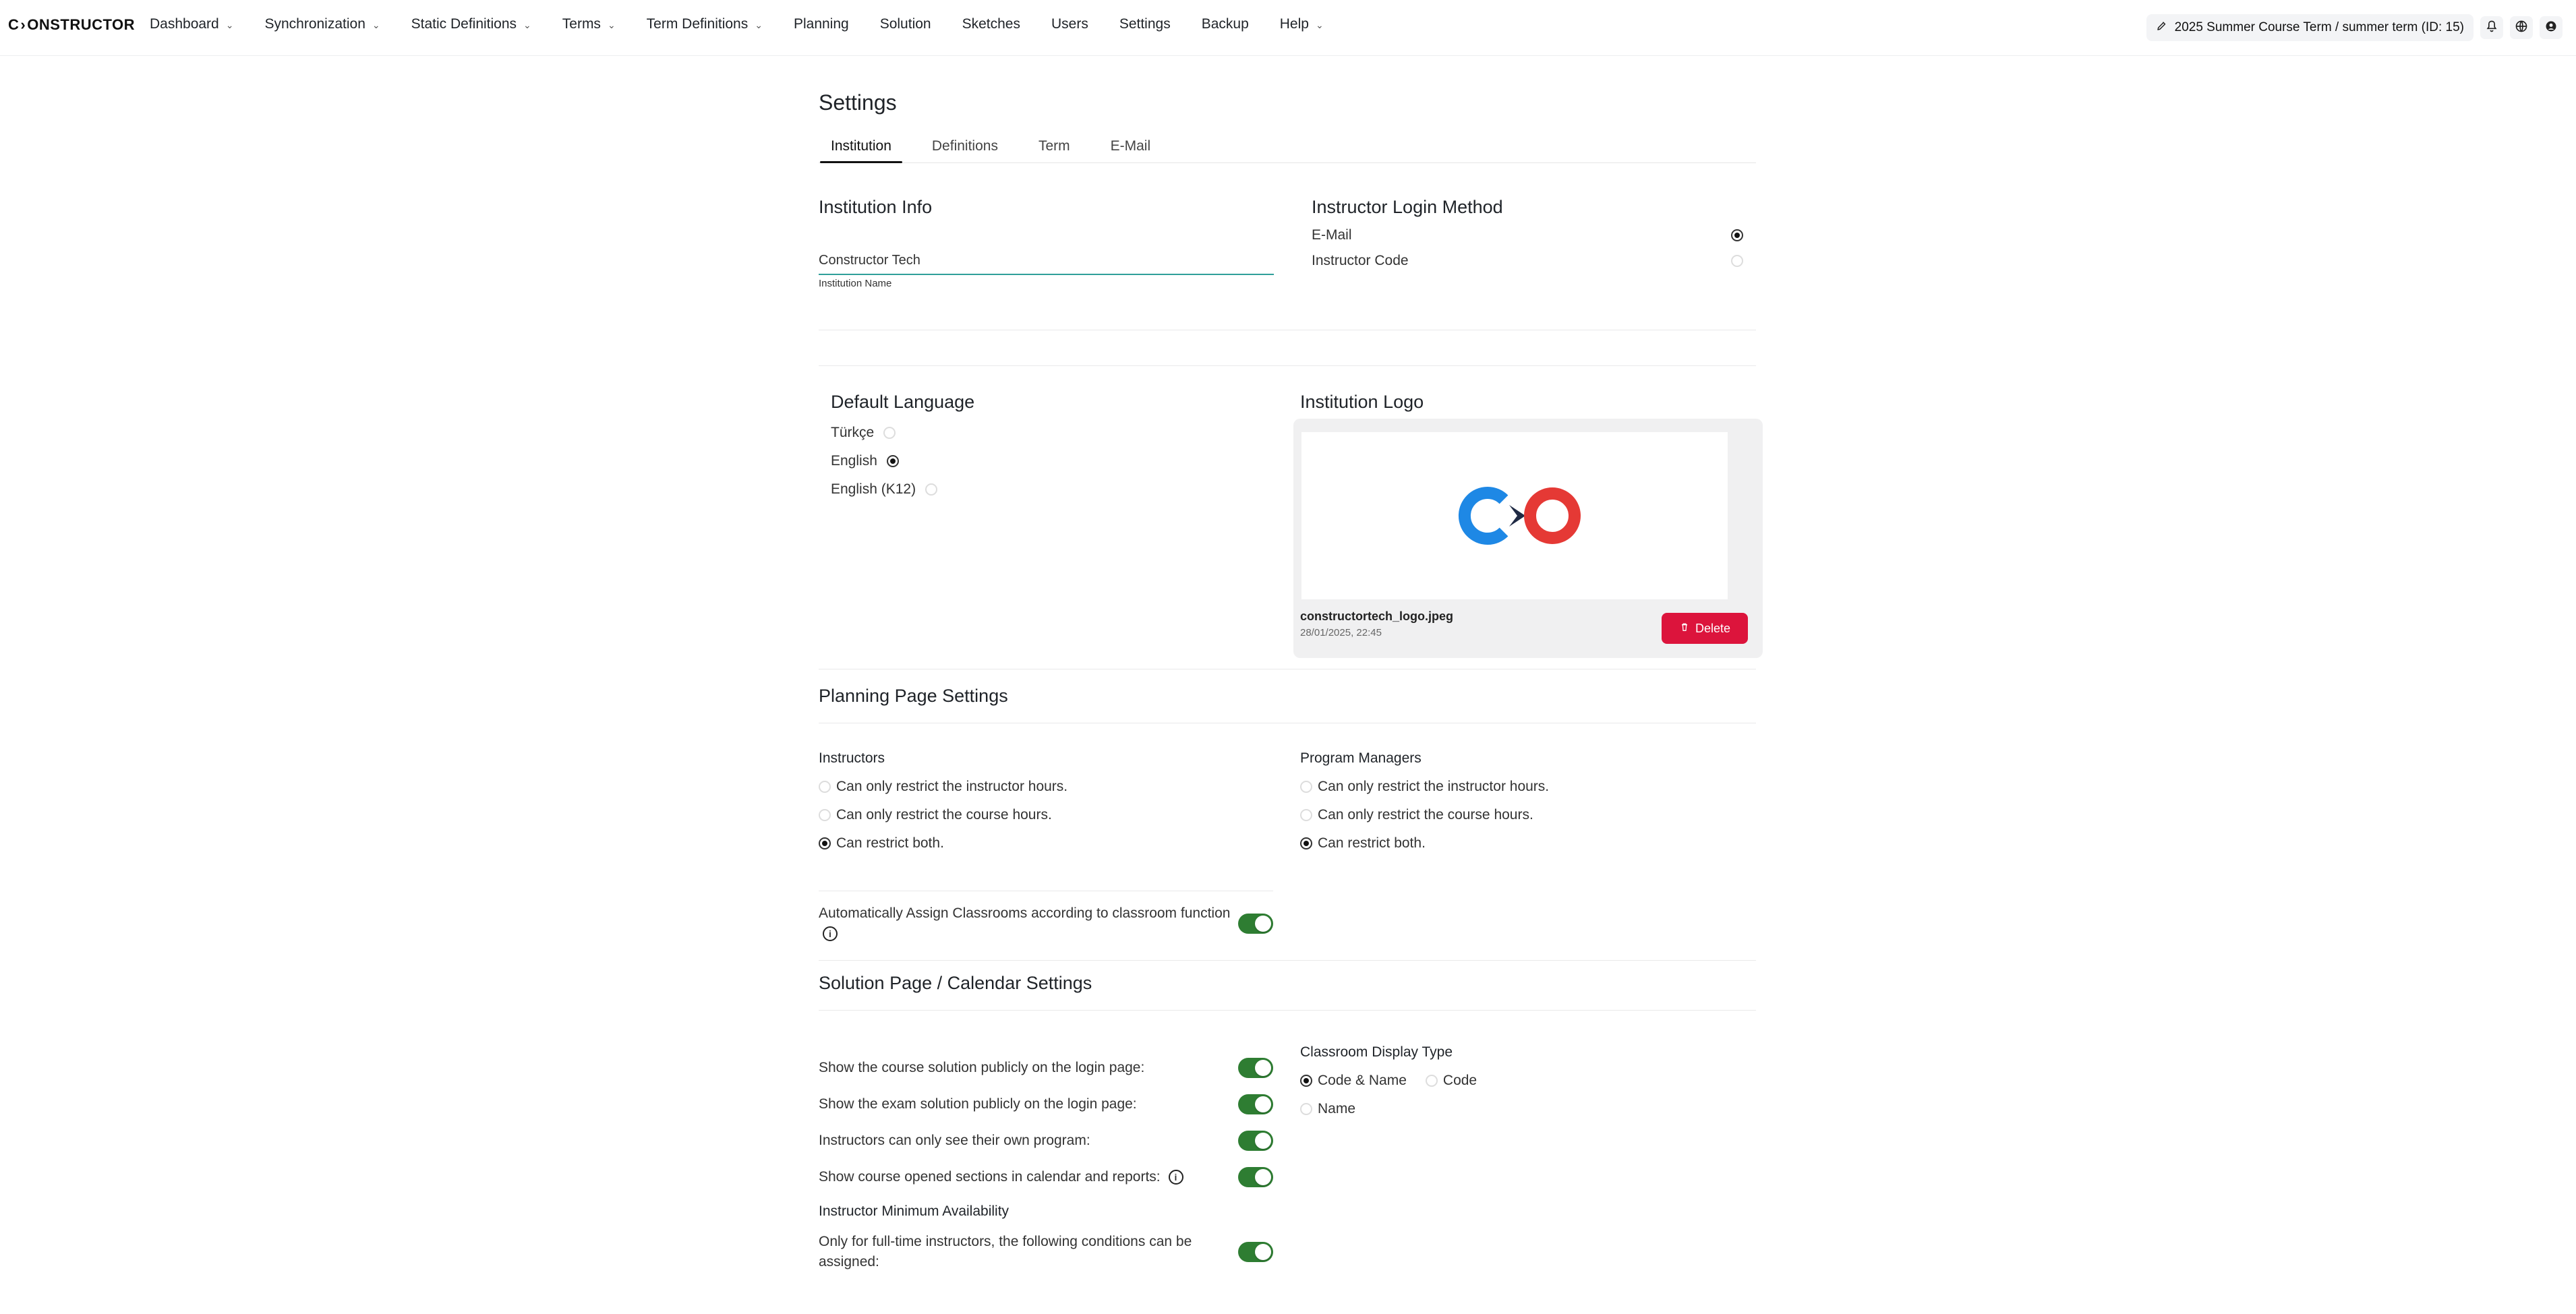  Describe the element at coordinates (1046, 433) in the screenshot. I see `language-option-turkce: Türkçe` at that location.